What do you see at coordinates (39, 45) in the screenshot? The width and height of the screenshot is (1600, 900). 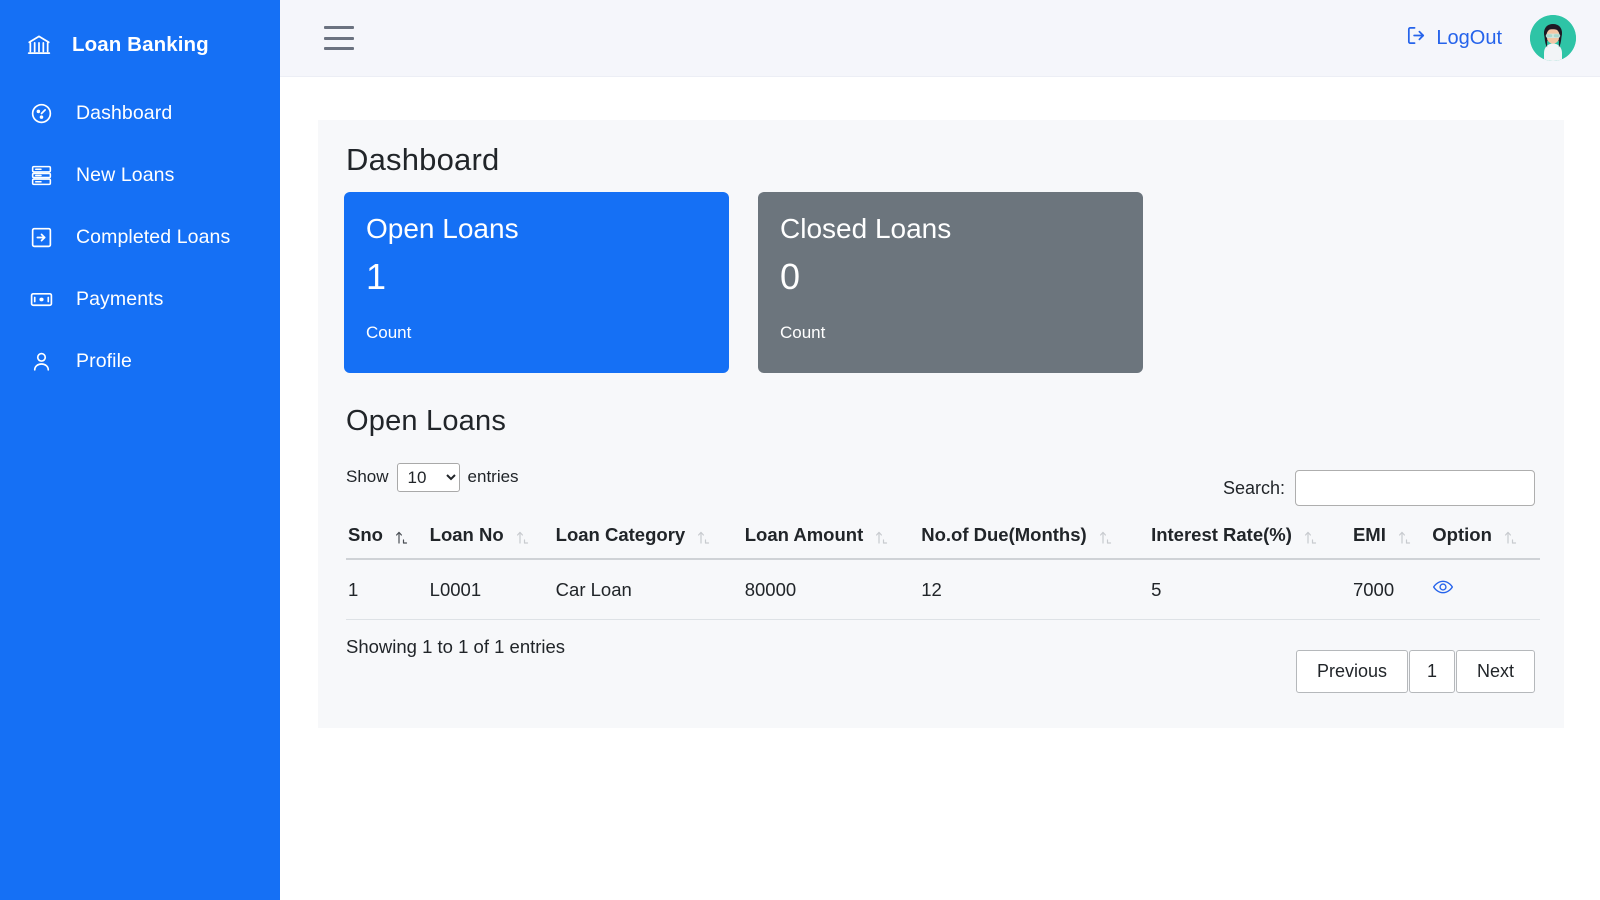 I see `bank-icon` at bounding box center [39, 45].